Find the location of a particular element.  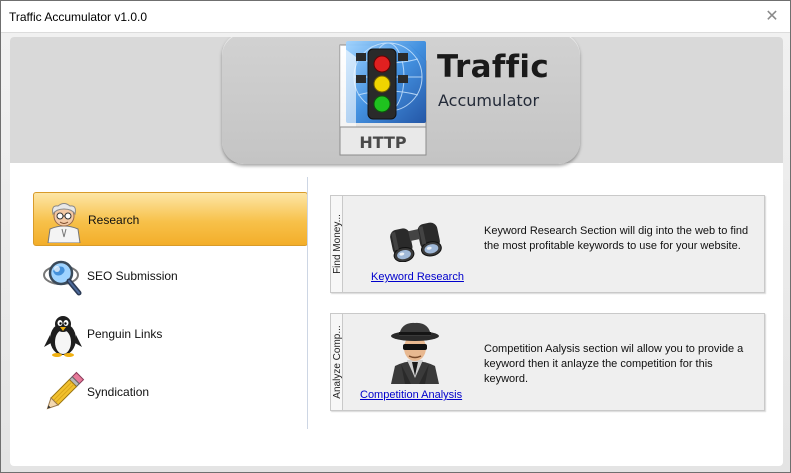

file-label: HTTP is located at coordinates (383, 142).